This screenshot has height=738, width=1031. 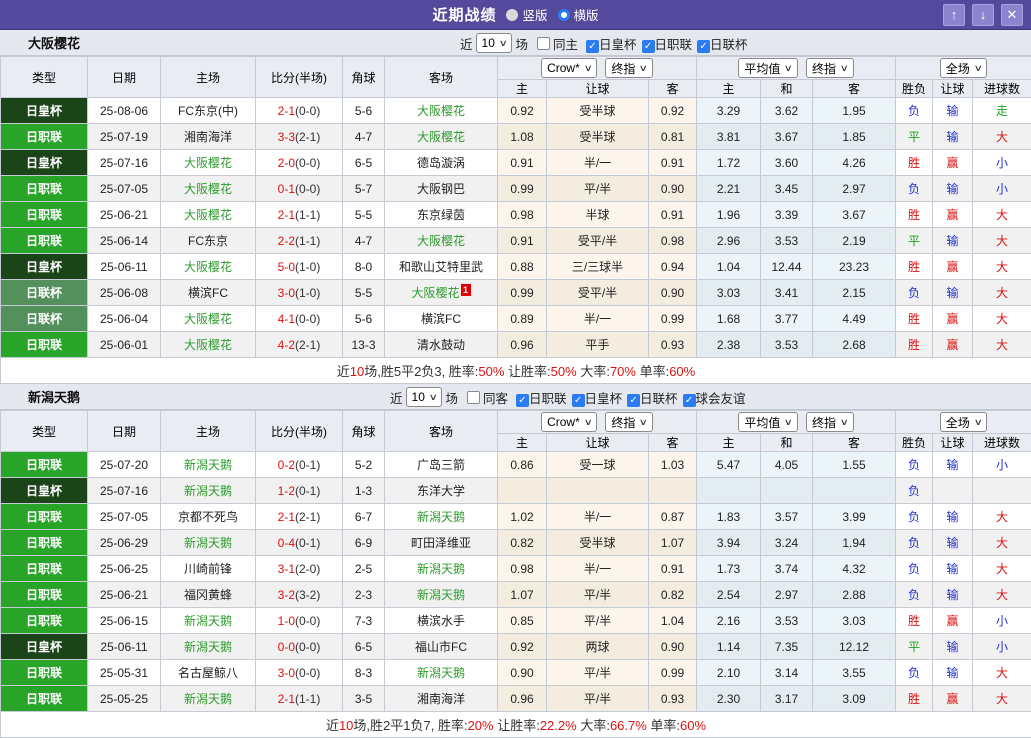 I want to click on average-select-value: 平均值, so click(x=762, y=422).